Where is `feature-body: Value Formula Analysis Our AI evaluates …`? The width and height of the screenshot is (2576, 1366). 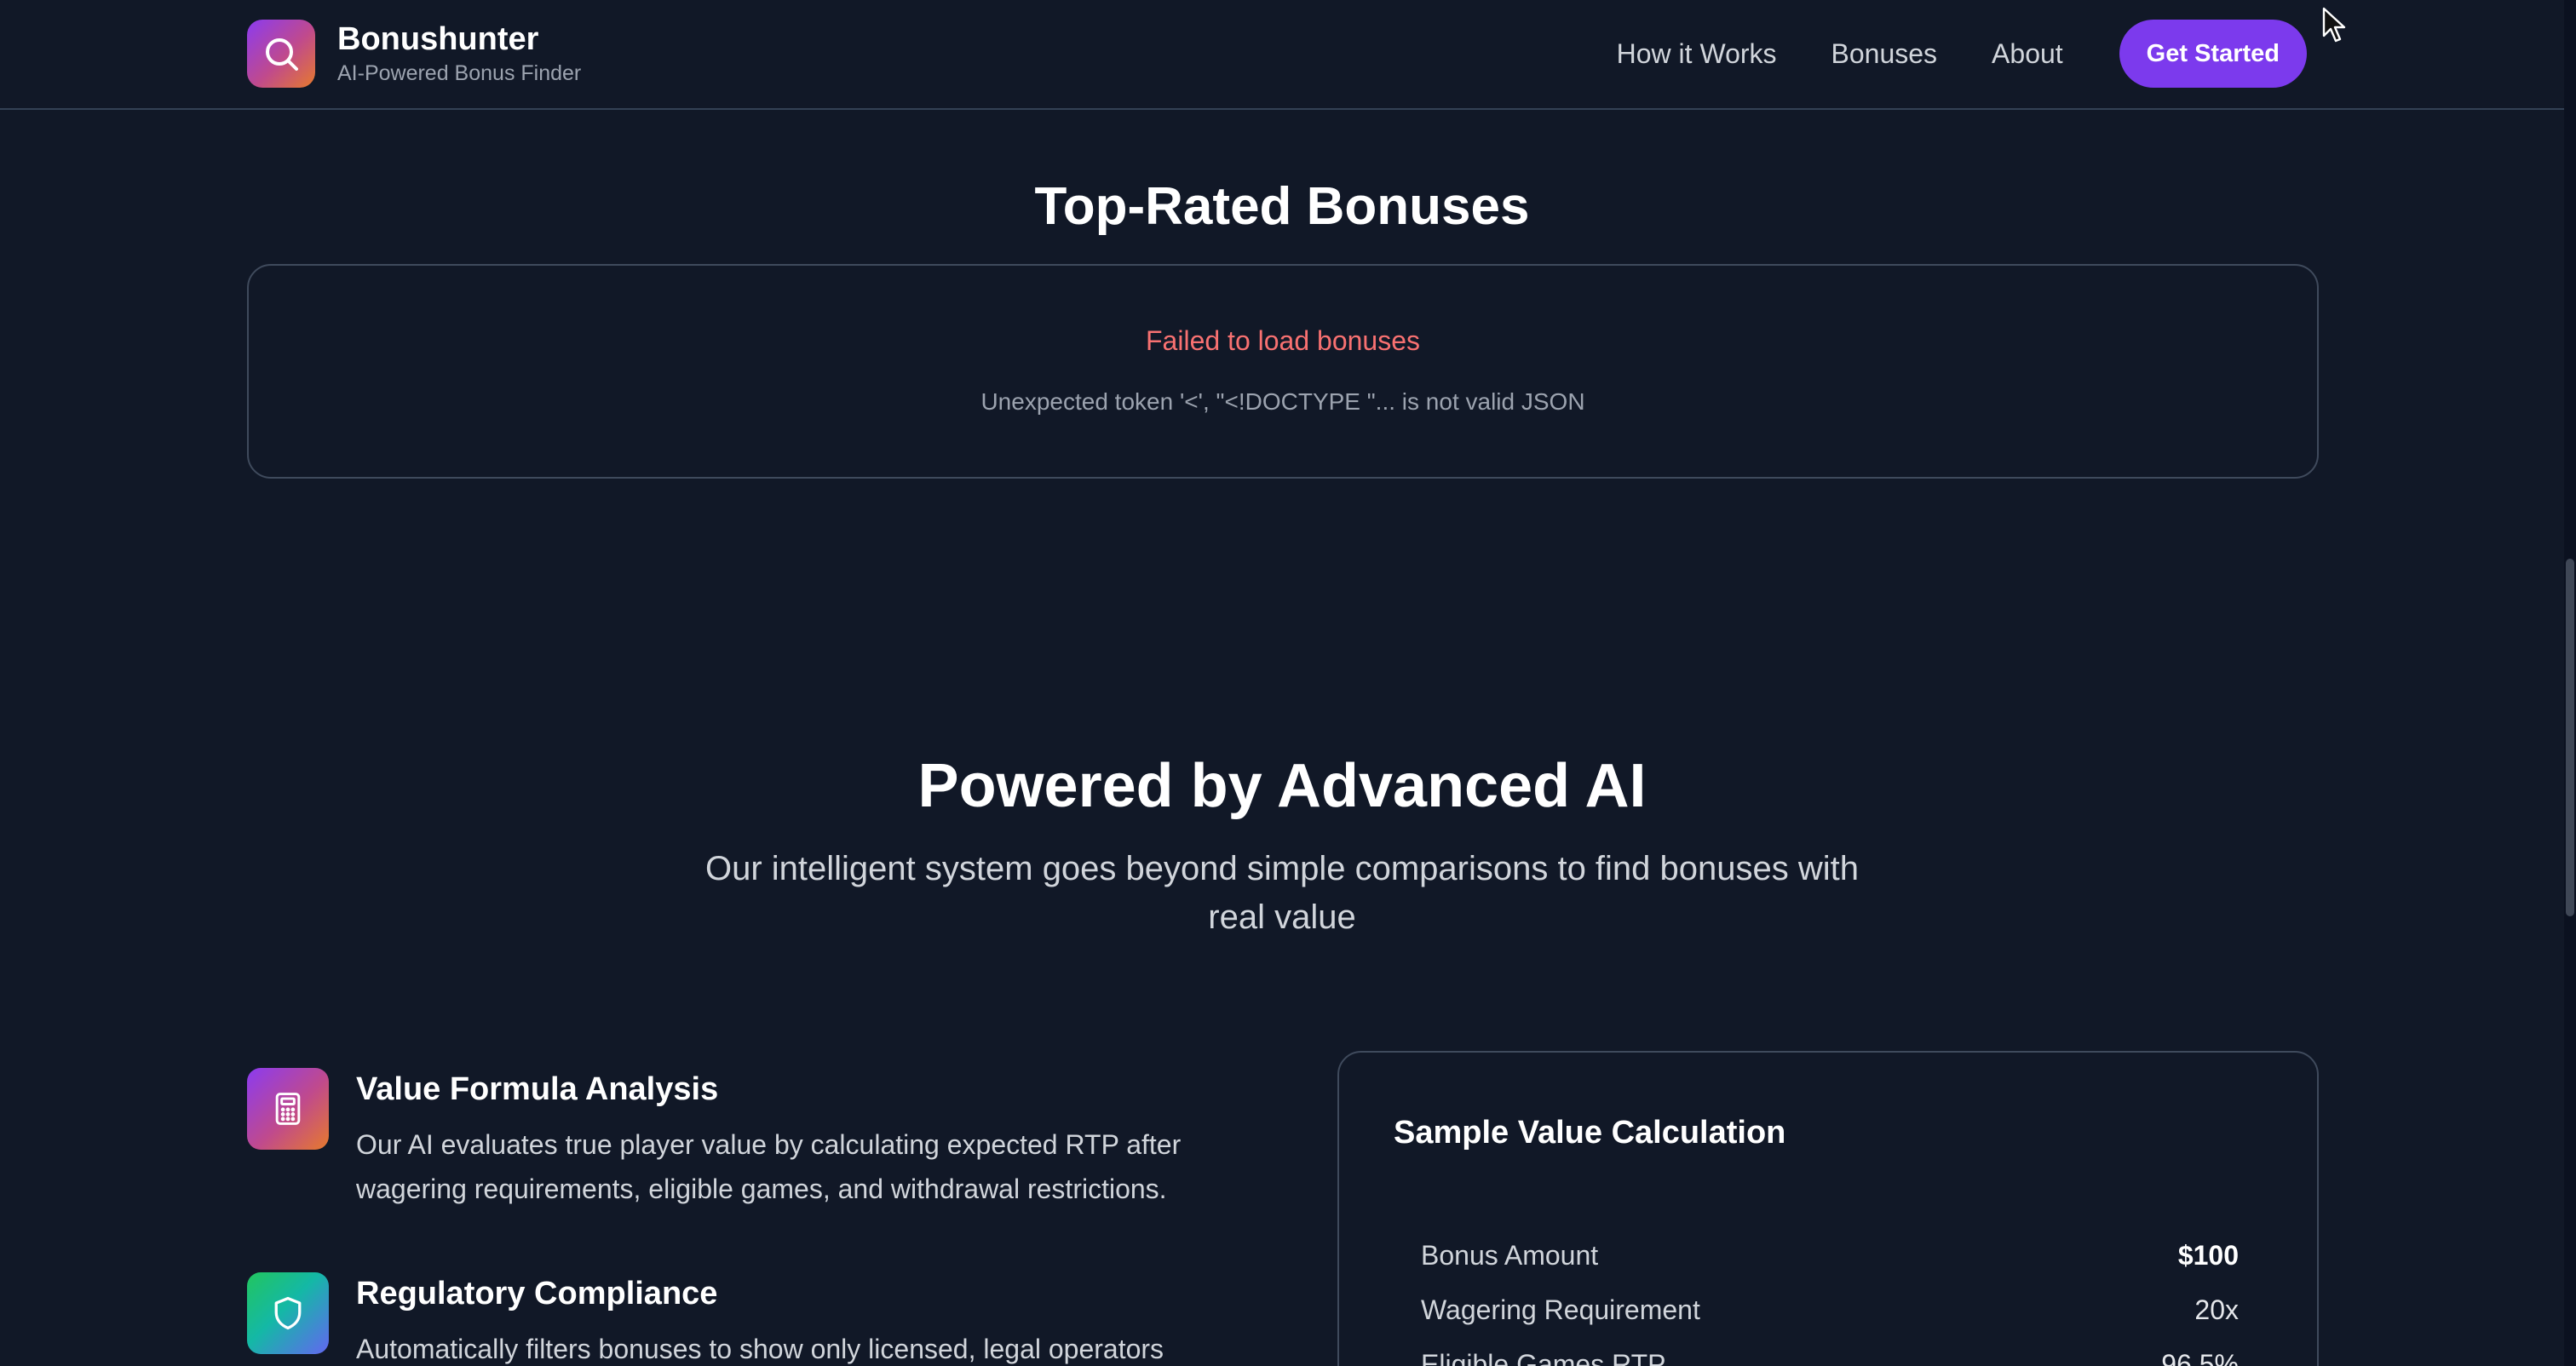 feature-body: Value Formula Analysis Our AI evaluates … is located at coordinates (824, 1139).